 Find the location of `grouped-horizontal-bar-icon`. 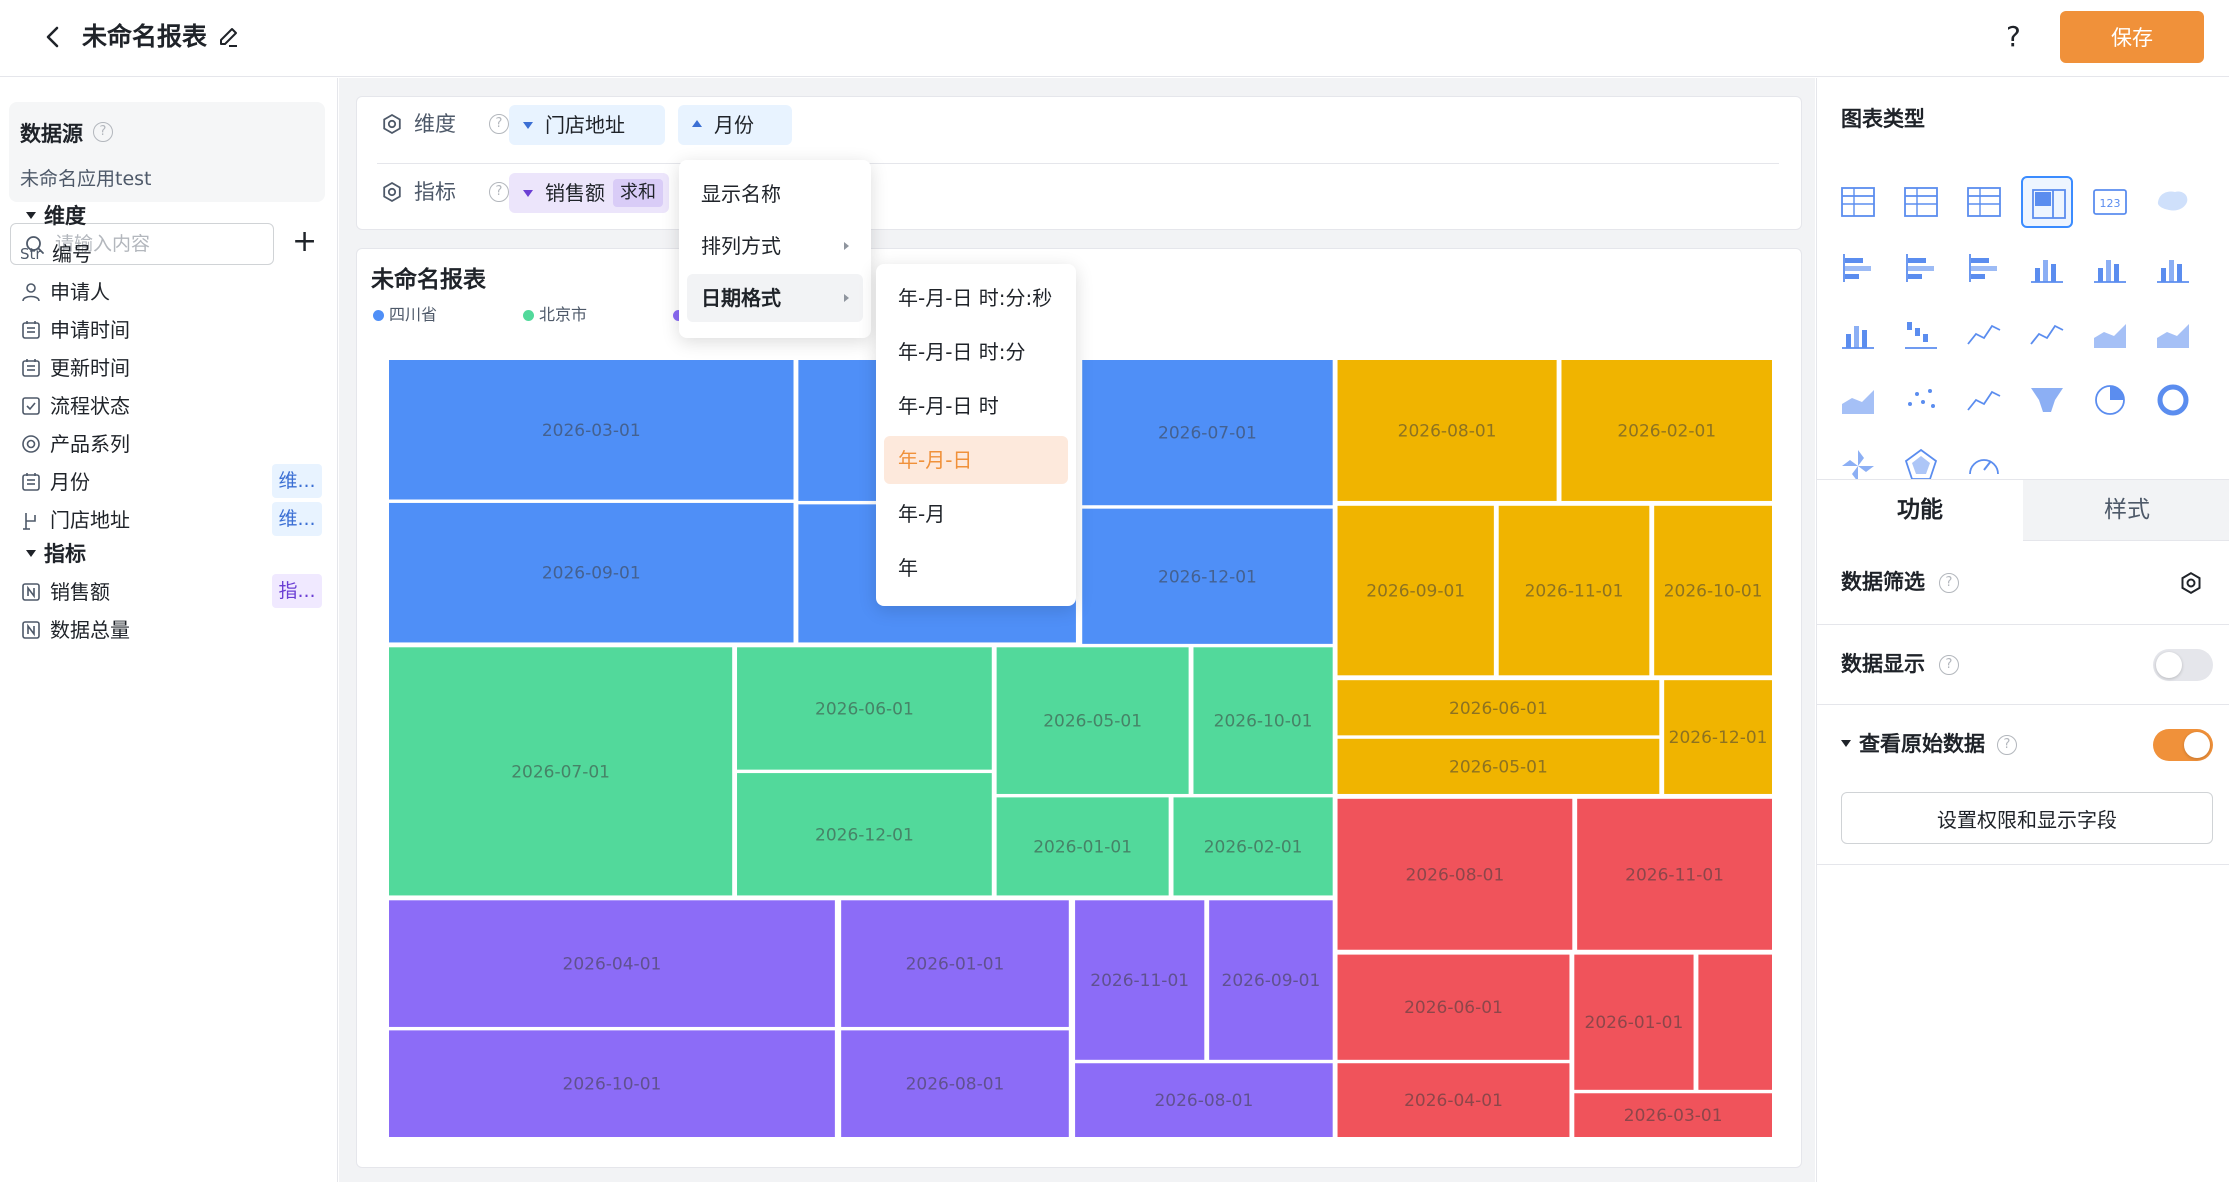

grouped-horizontal-bar-icon is located at coordinates (1921, 268).